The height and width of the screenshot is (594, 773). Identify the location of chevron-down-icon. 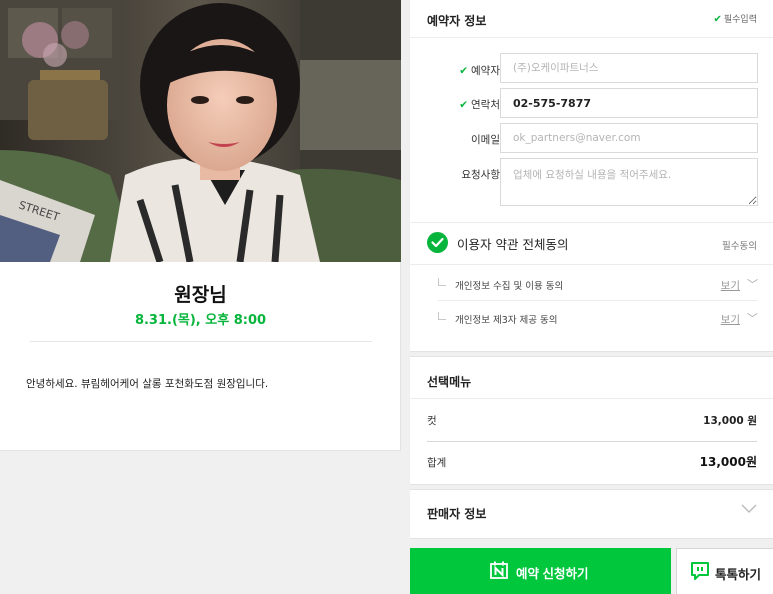
(749, 509).